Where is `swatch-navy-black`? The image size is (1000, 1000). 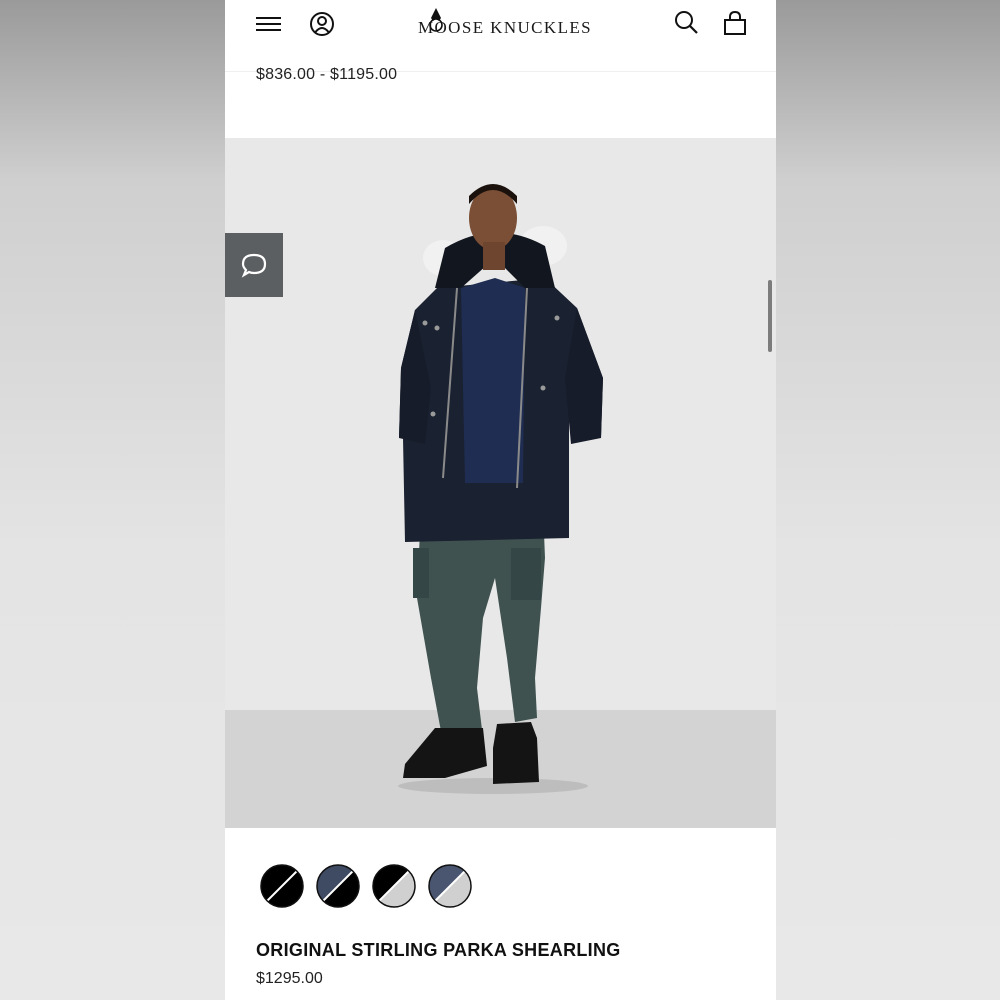 swatch-navy-black is located at coordinates (338, 886).